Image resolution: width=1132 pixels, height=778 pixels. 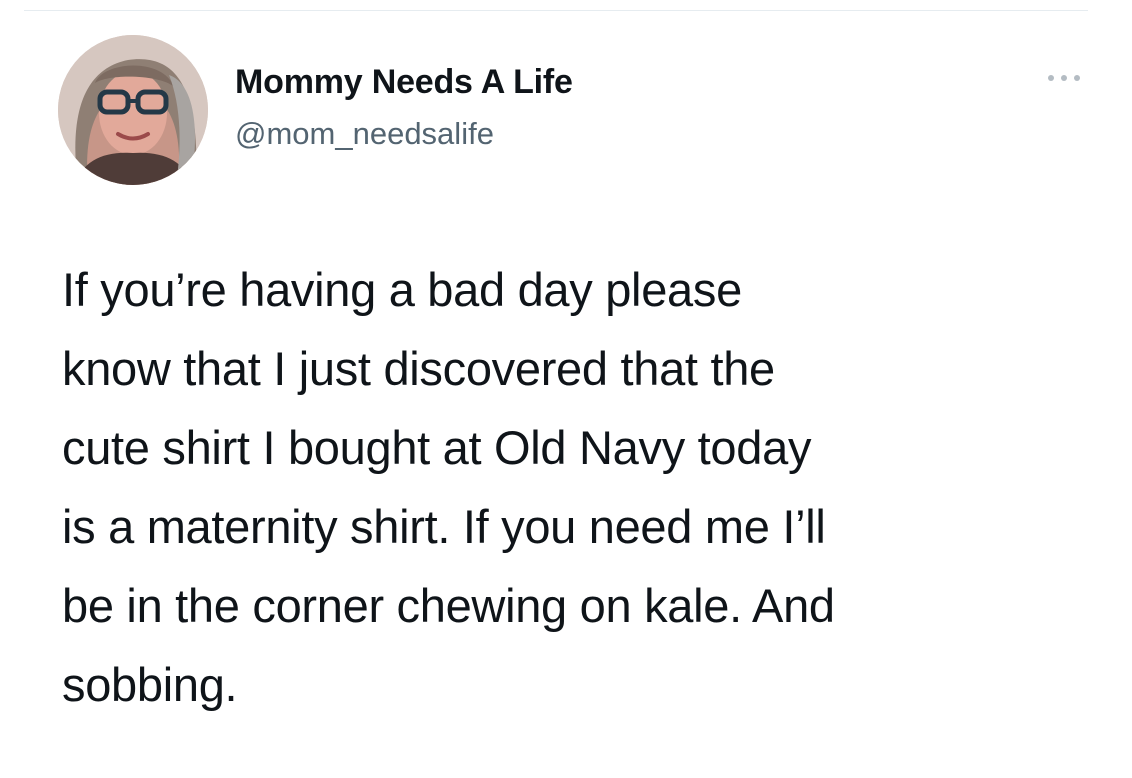 I want to click on more-options-button, so click(x=1064, y=78).